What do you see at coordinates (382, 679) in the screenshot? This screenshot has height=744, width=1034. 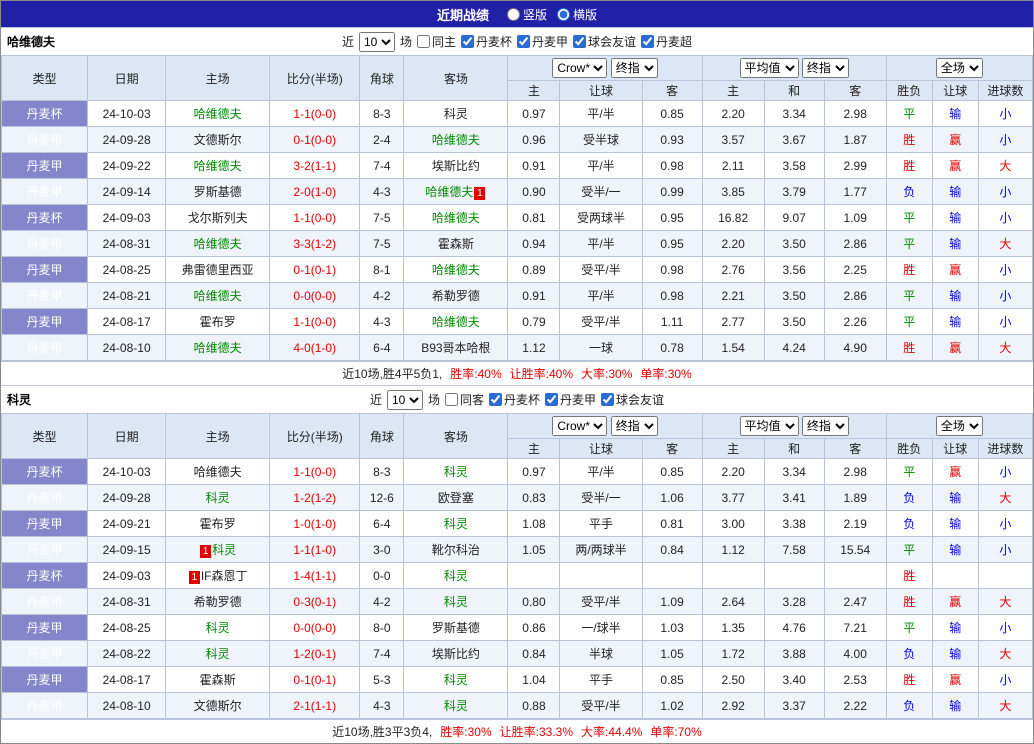 I see `corners-cell: 5-3` at bounding box center [382, 679].